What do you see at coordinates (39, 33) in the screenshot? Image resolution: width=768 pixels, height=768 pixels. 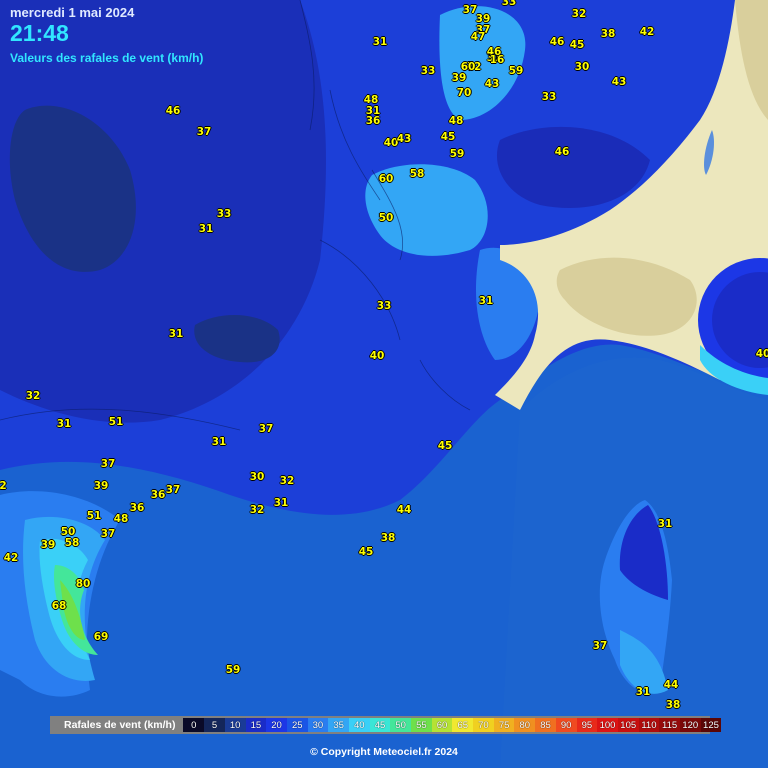 I see `map-time: 21:48` at bounding box center [39, 33].